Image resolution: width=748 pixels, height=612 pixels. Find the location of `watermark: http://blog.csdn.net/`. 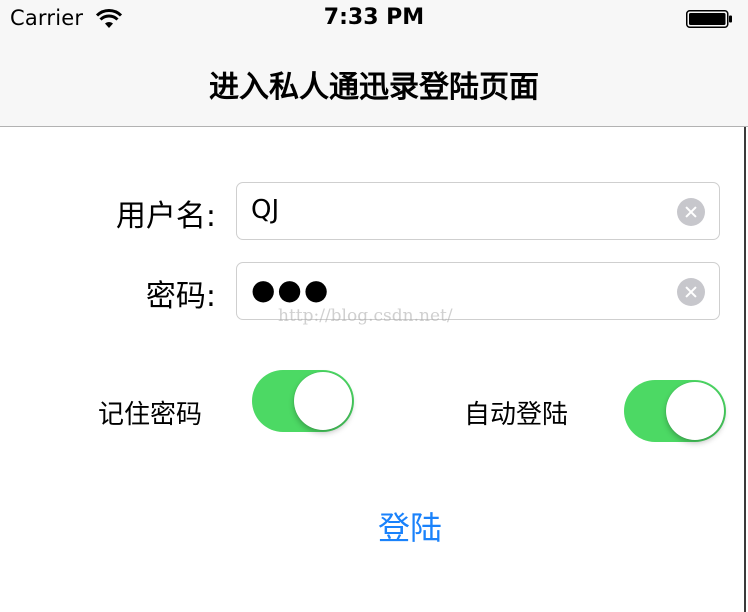

watermark: http://blog.csdn.net/ is located at coordinates (365, 316).